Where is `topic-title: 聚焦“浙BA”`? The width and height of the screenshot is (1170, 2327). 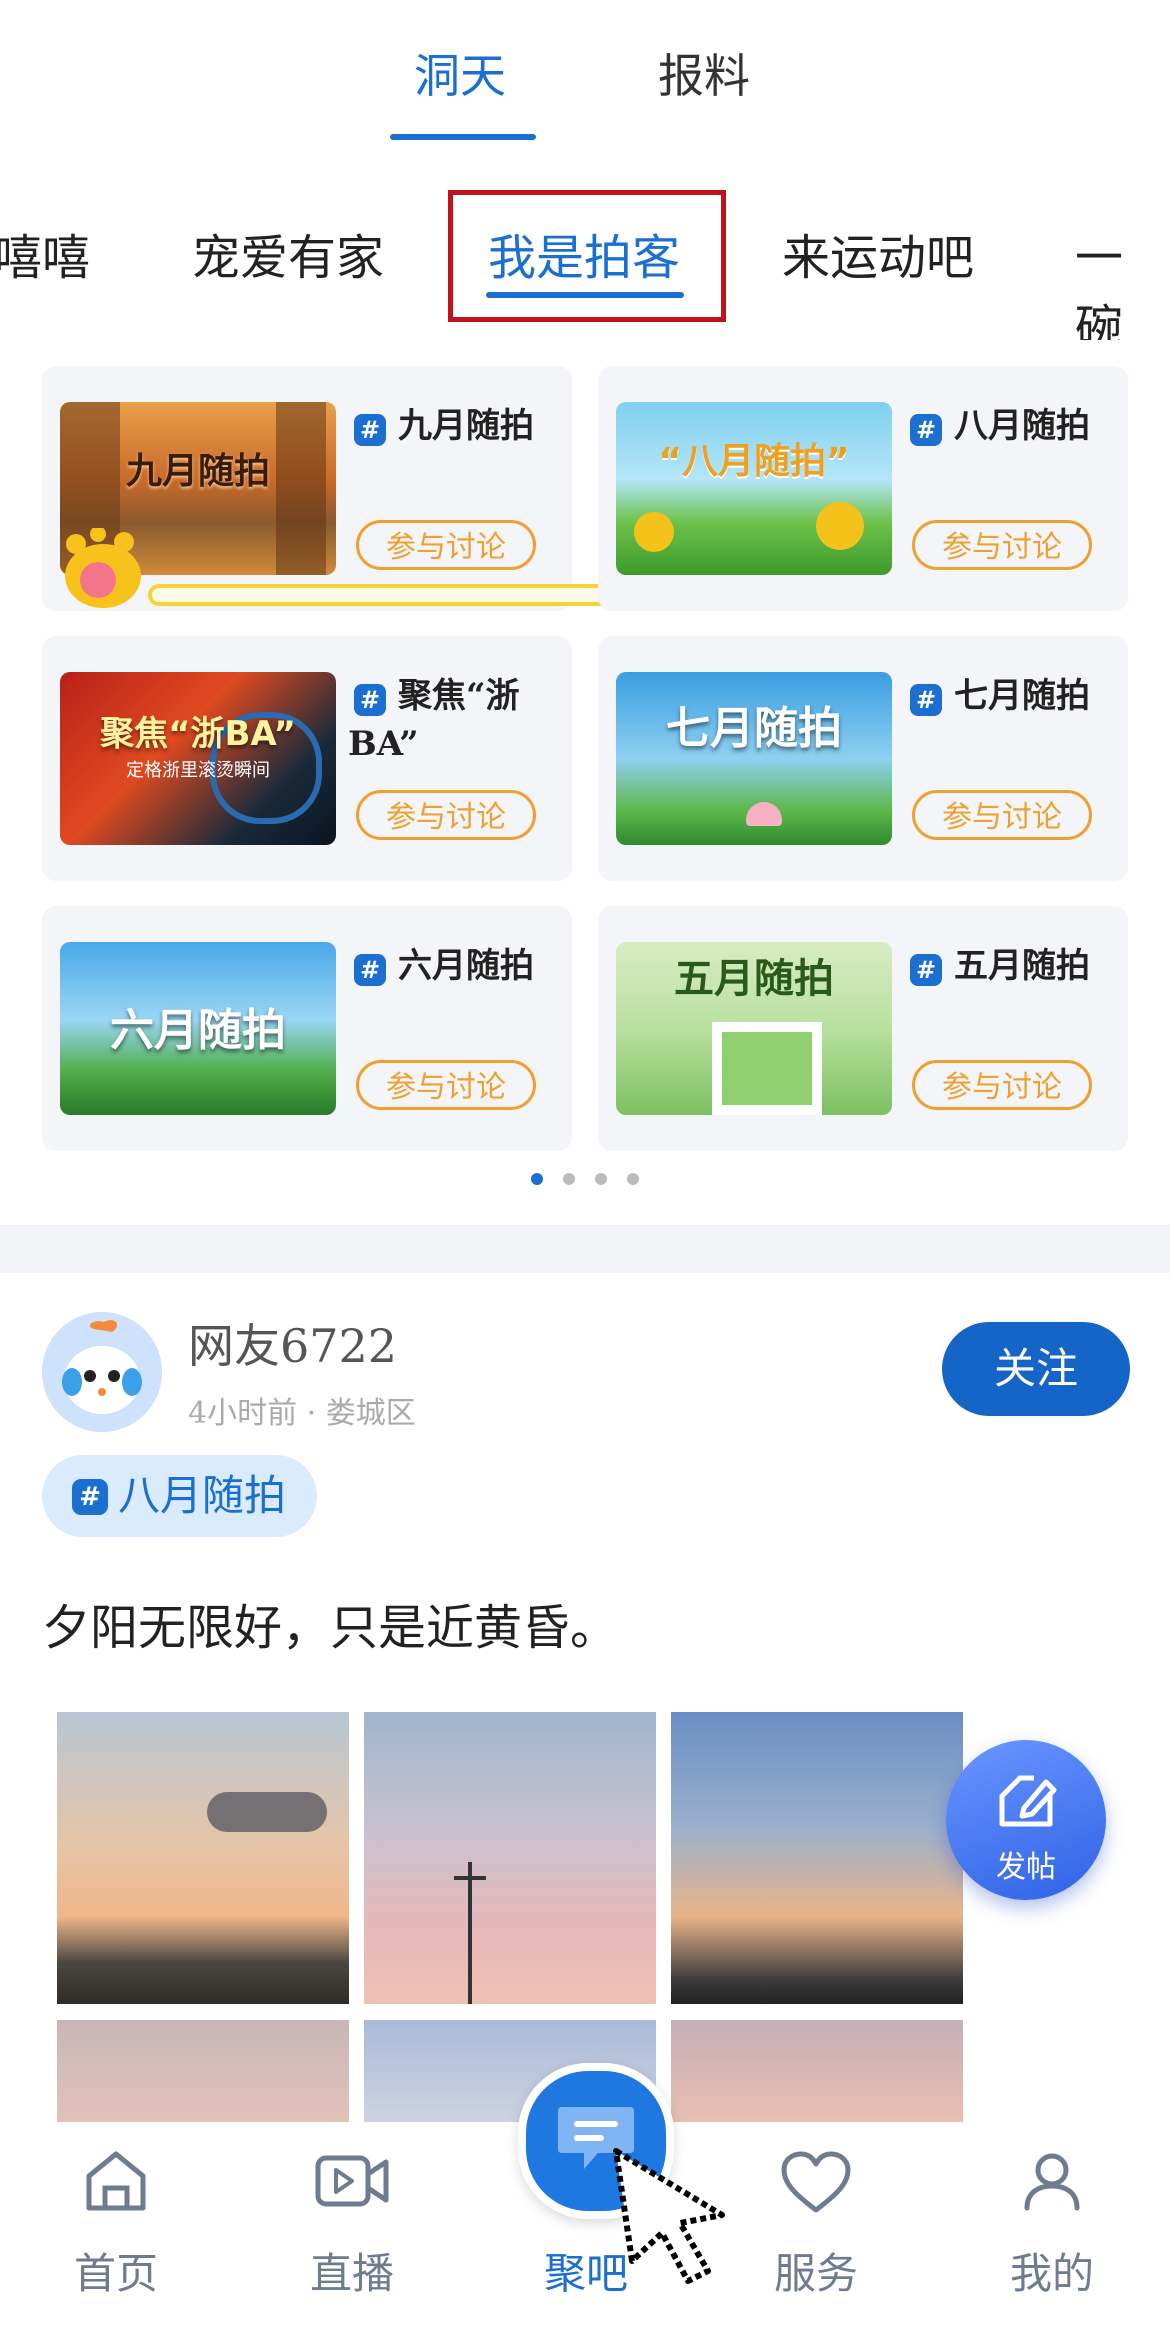 topic-title: 聚焦“浙BA” is located at coordinates (434, 720).